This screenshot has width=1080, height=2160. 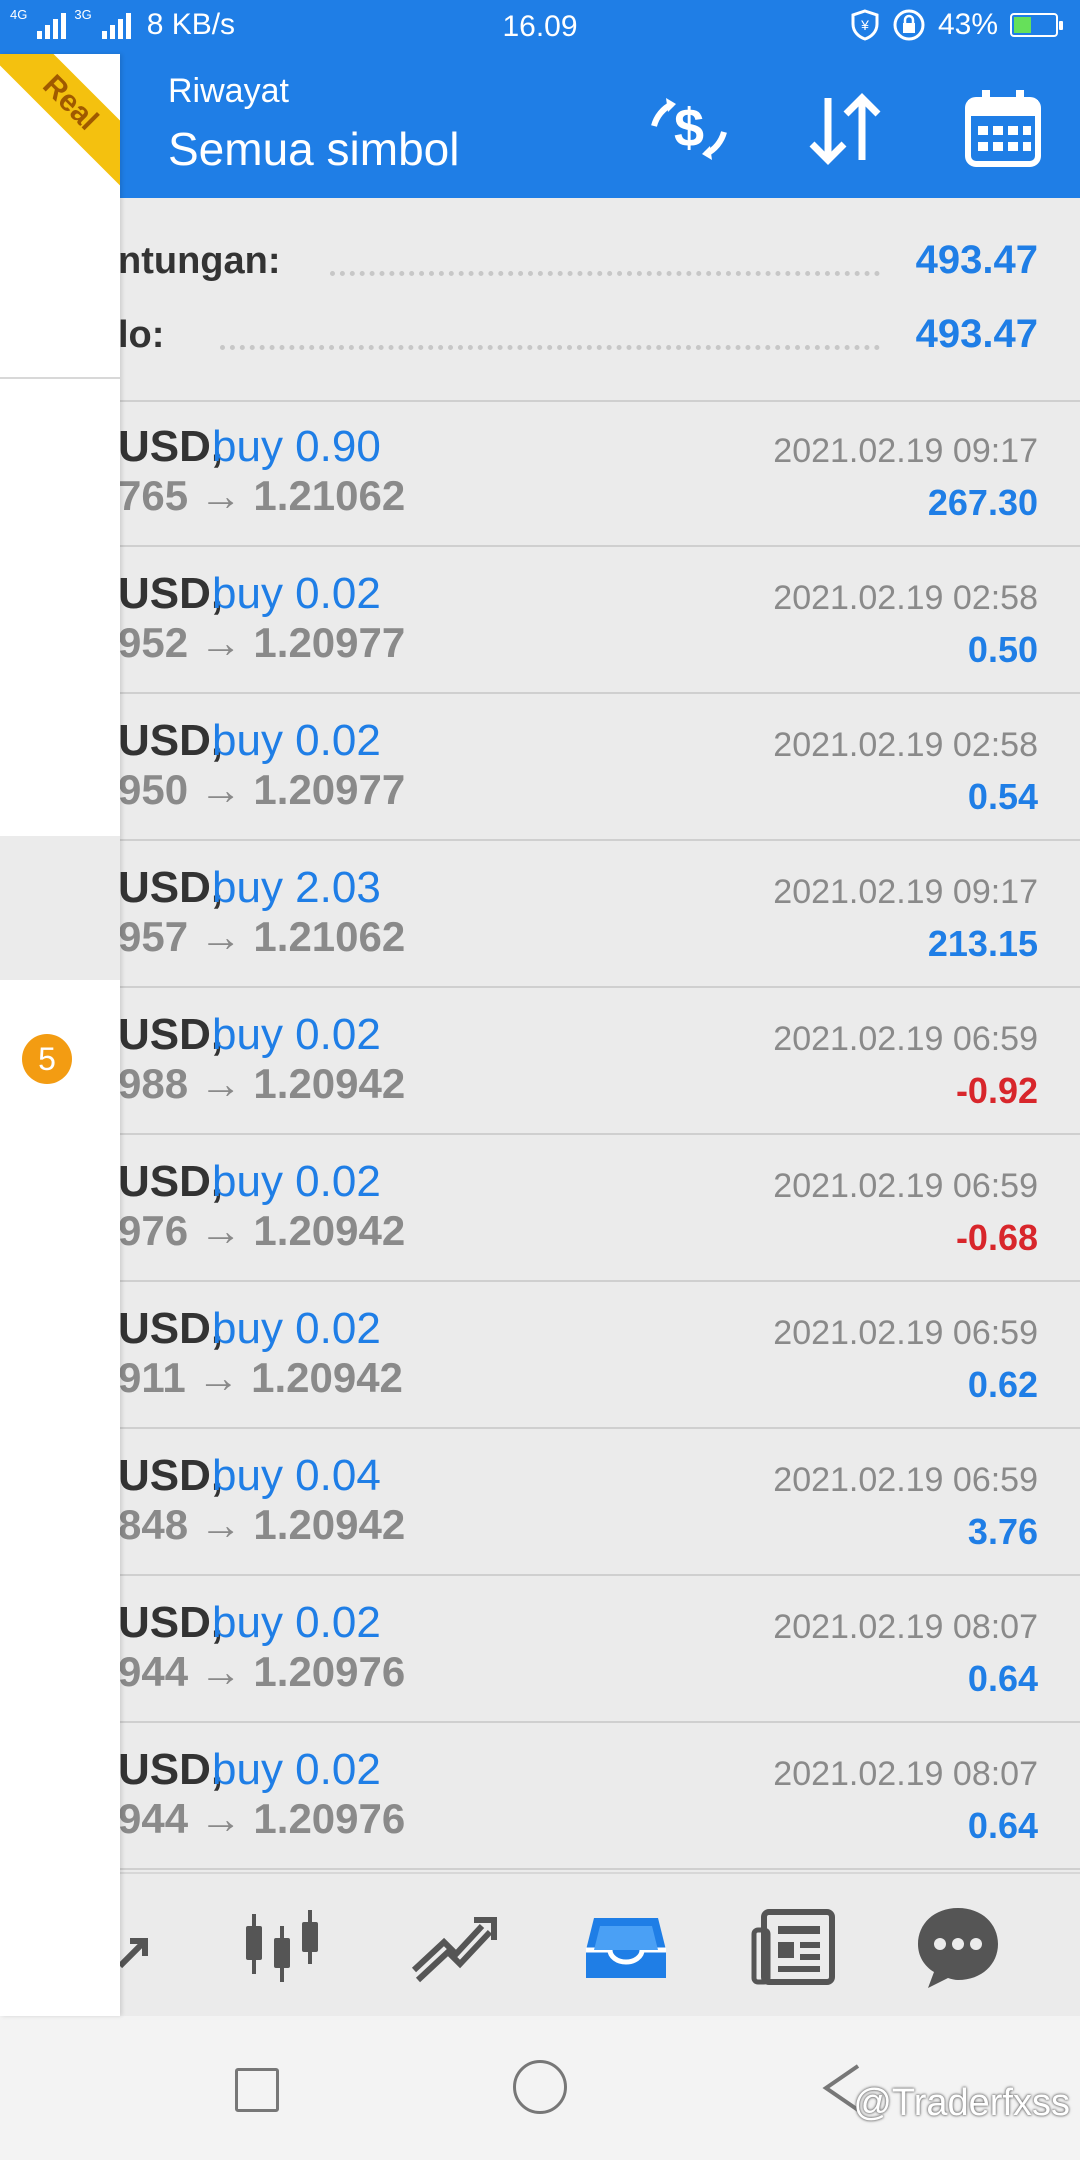 What do you see at coordinates (1002, 1531) in the screenshot?
I see `deal-profit: 3.76` at bounding box center [1002, 1531].